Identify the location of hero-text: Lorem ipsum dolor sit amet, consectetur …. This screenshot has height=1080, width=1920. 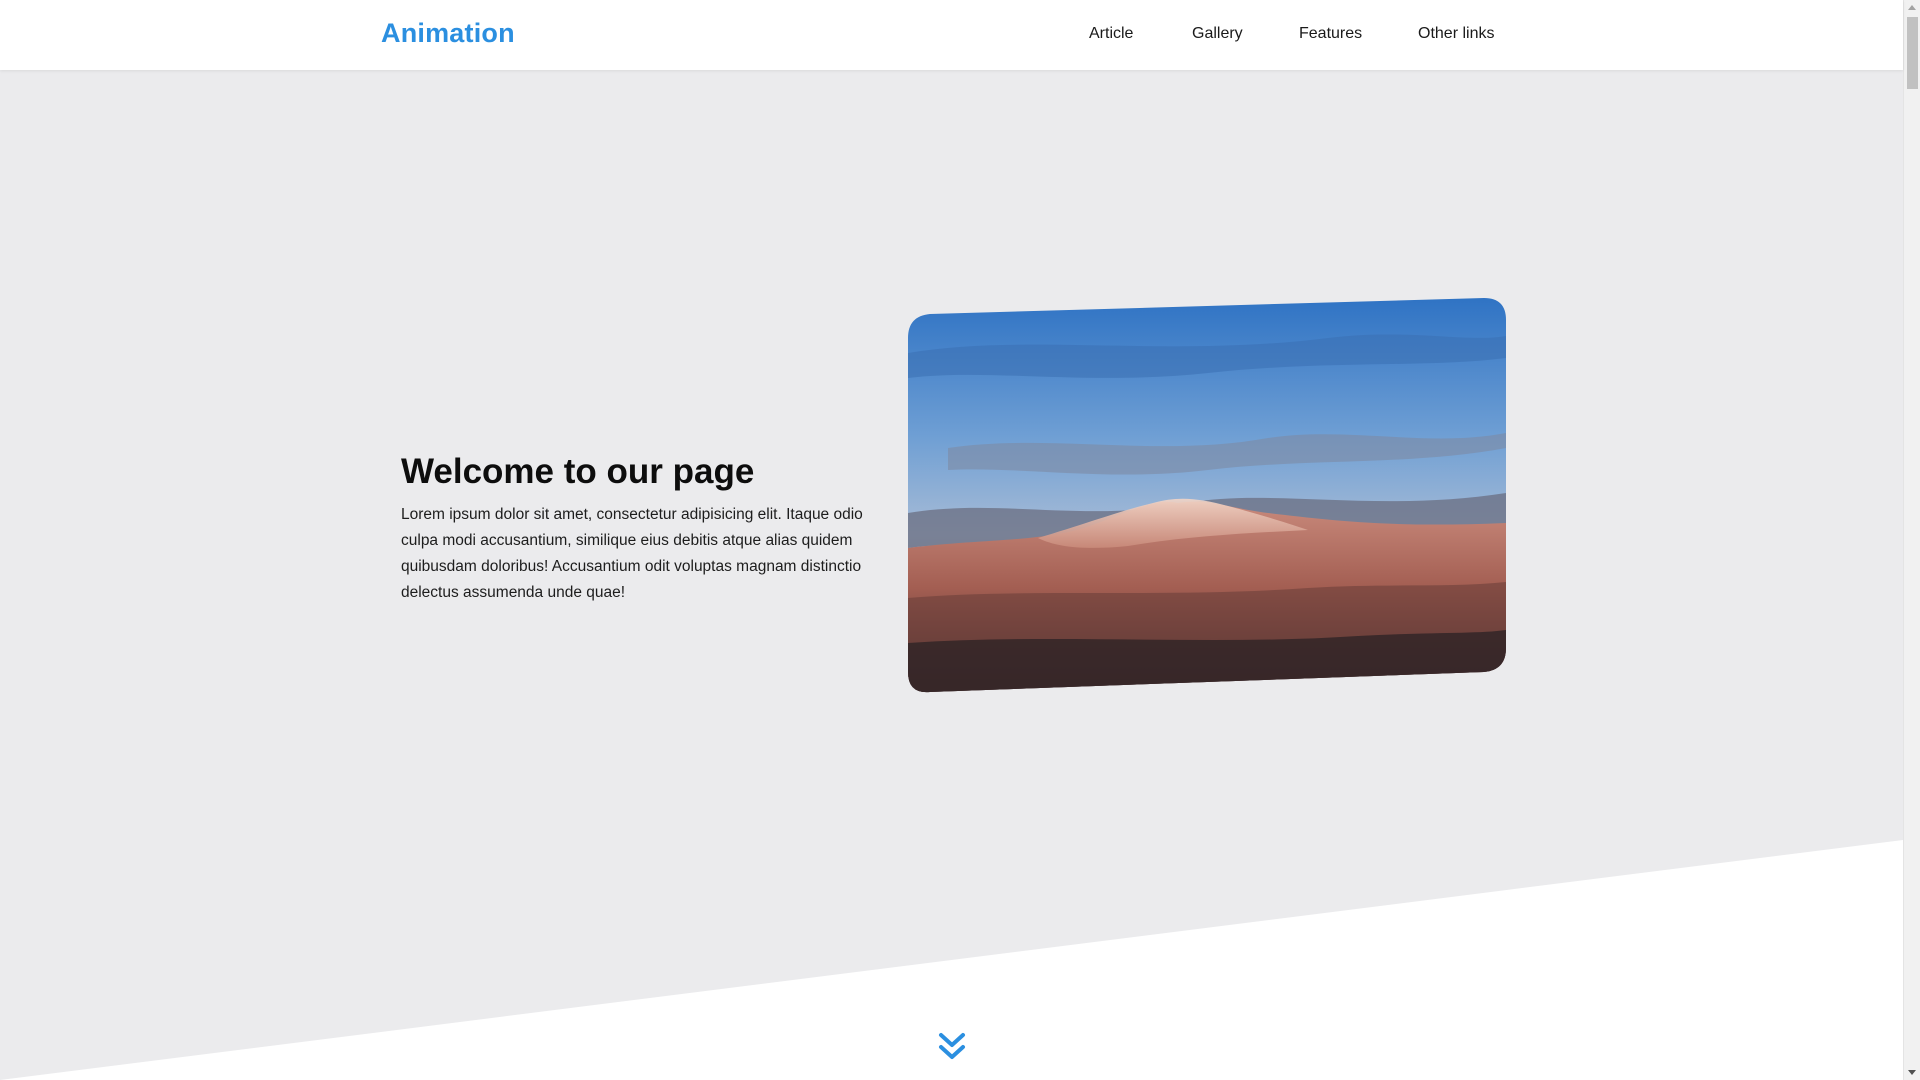
(632, 553).